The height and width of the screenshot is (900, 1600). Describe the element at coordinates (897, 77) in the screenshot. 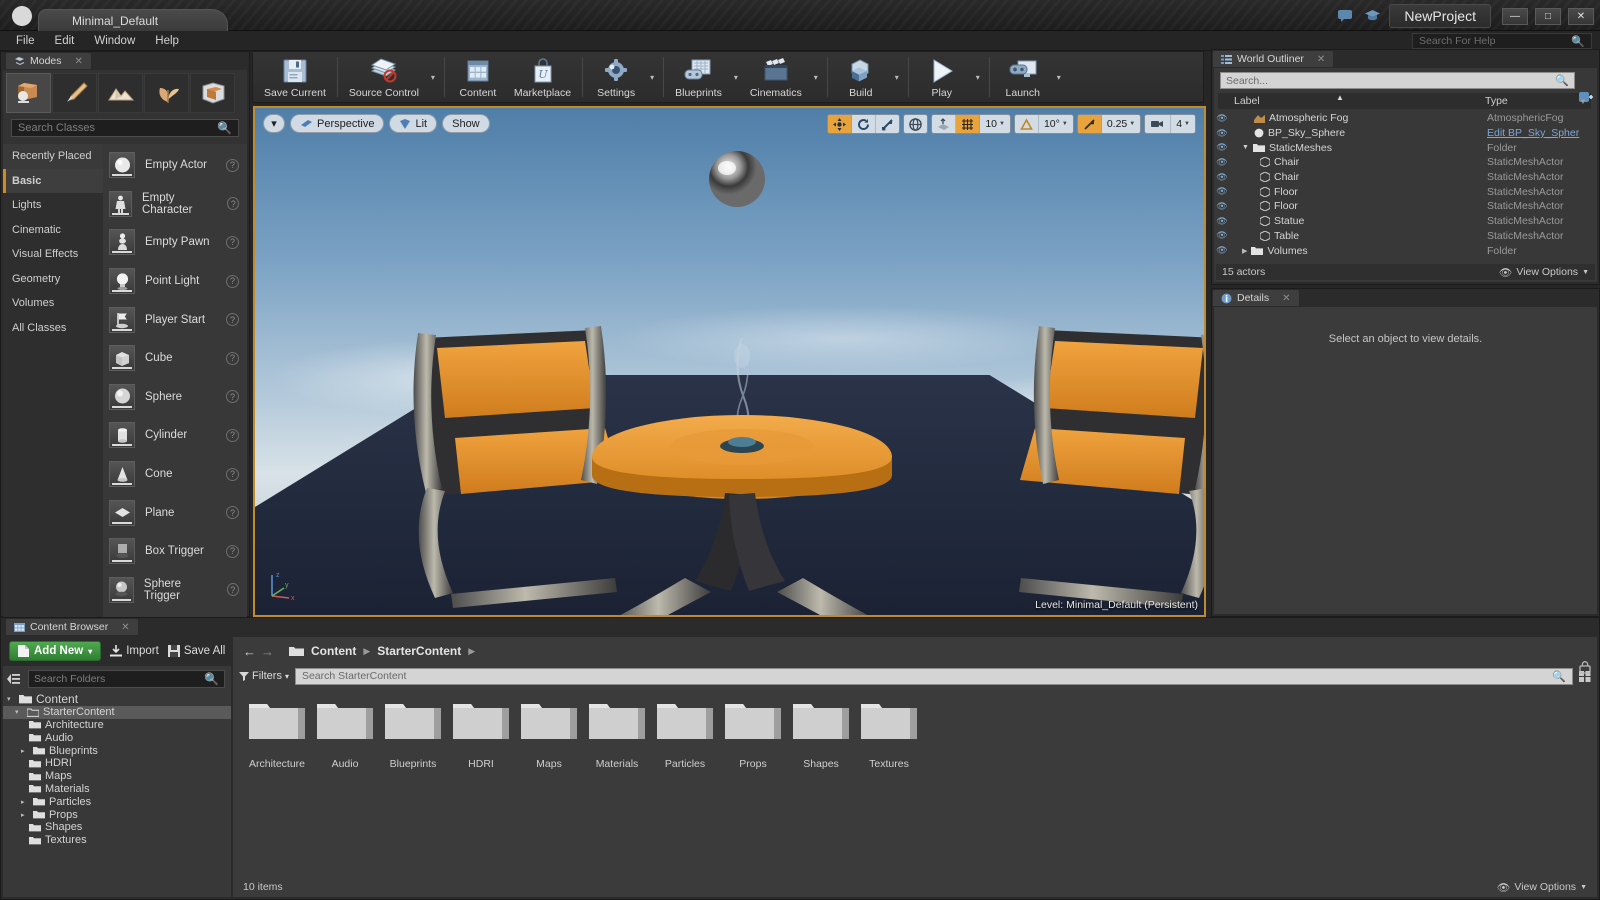

I see `build-dropdown-arrow: ▾` at that location.